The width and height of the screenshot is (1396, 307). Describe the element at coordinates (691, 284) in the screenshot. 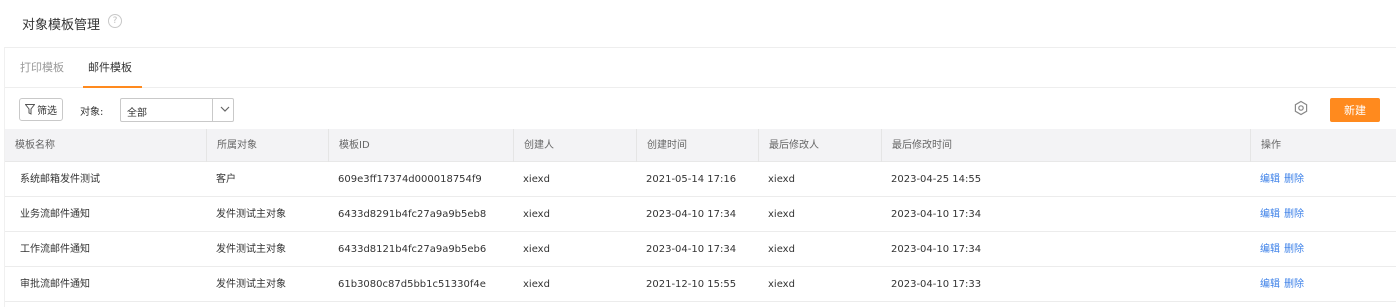

I see `cell-created-time: 2021-12-10 15:55` at that location.